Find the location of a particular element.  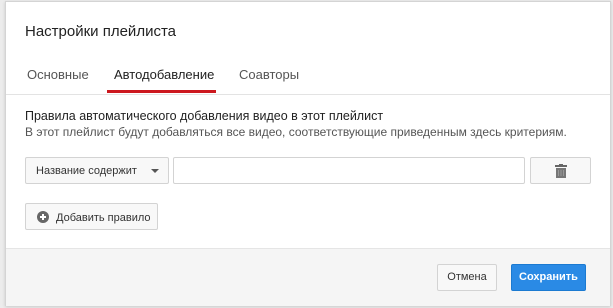

trash-icon is located at coordinates (561, 171).